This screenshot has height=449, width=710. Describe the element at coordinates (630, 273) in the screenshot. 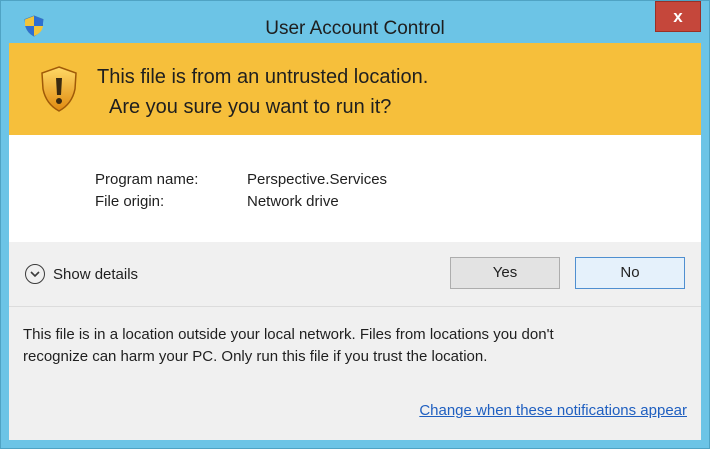

I see `no-button: No` at that location.